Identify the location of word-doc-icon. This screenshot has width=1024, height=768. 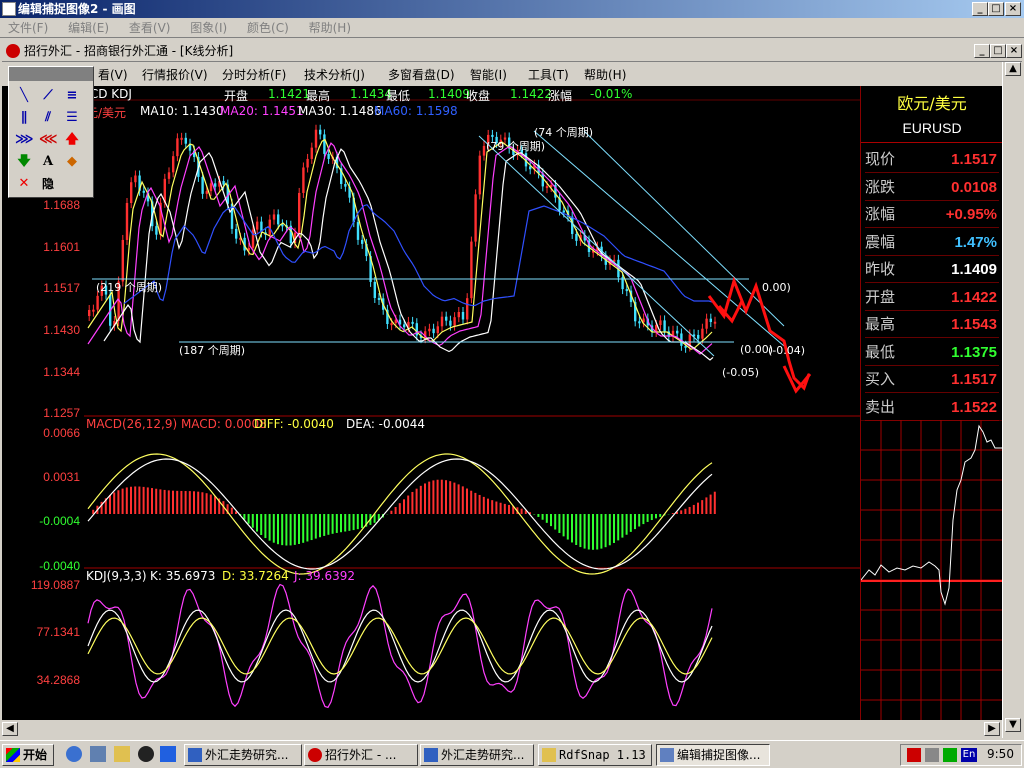
(195, 755).